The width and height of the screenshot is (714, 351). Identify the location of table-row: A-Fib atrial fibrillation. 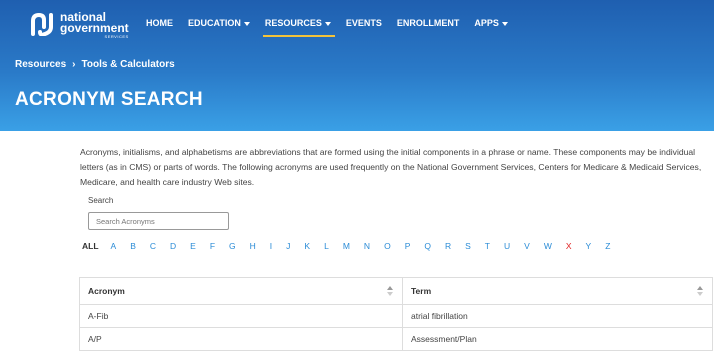
(396, 316).